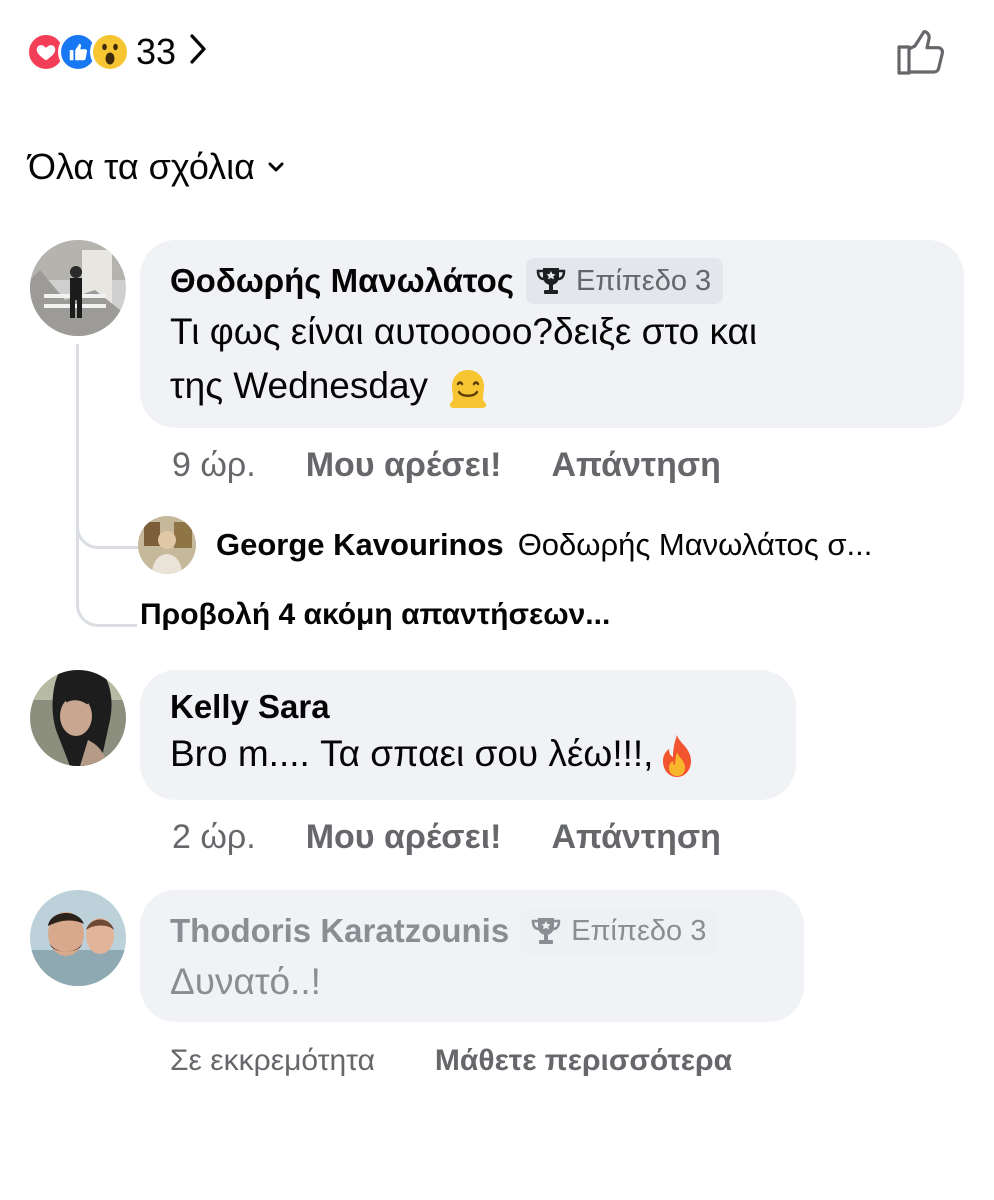 This screenshot has height=1200, width=994. Describe the element at coordinates (214, 837) in the screenshot. I see `comment-time: 2 ώρ.` at that location.